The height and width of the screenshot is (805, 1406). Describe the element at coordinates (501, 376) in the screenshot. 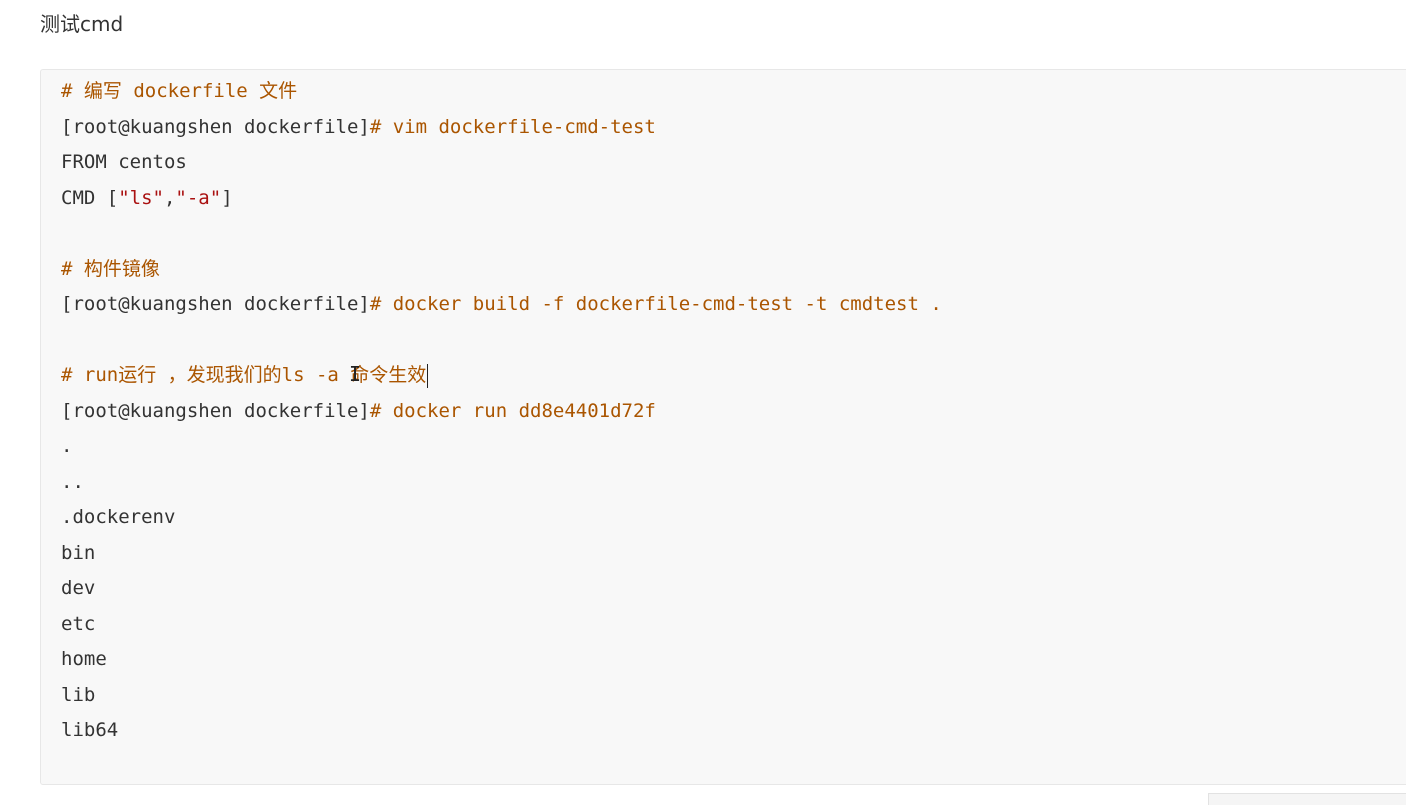

I see `code-line: # run运行 ，发现我们的ls -a 命令生效` at that location.